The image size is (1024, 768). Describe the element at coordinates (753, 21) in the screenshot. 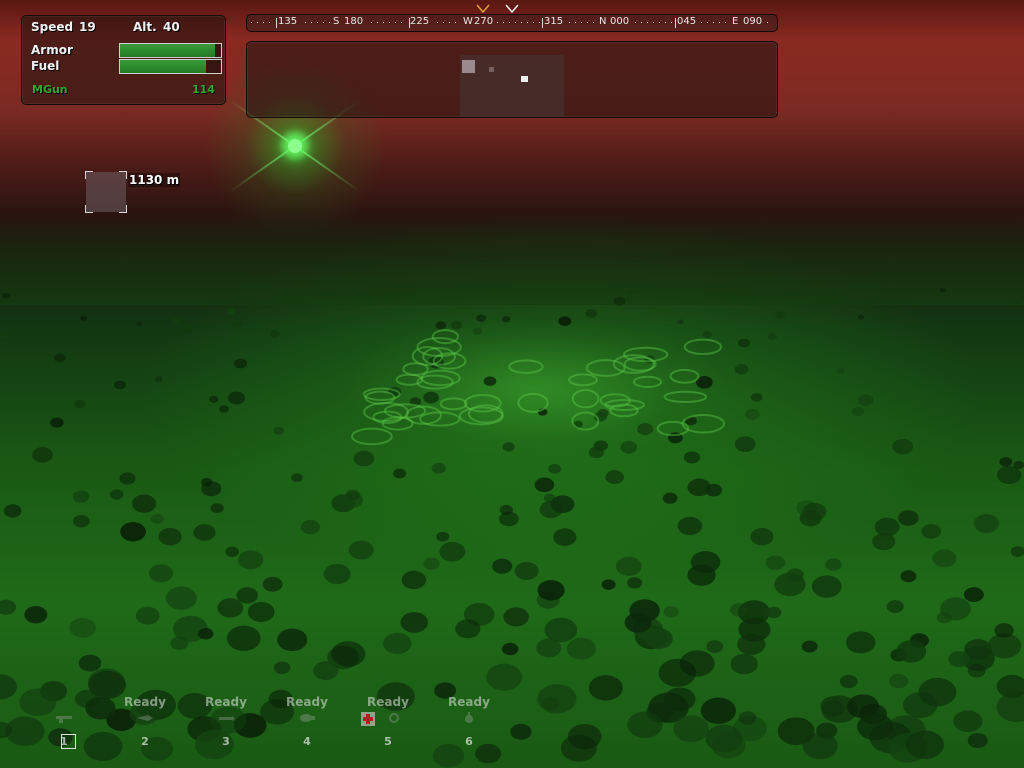

I see `compass-label: 090` at that location.